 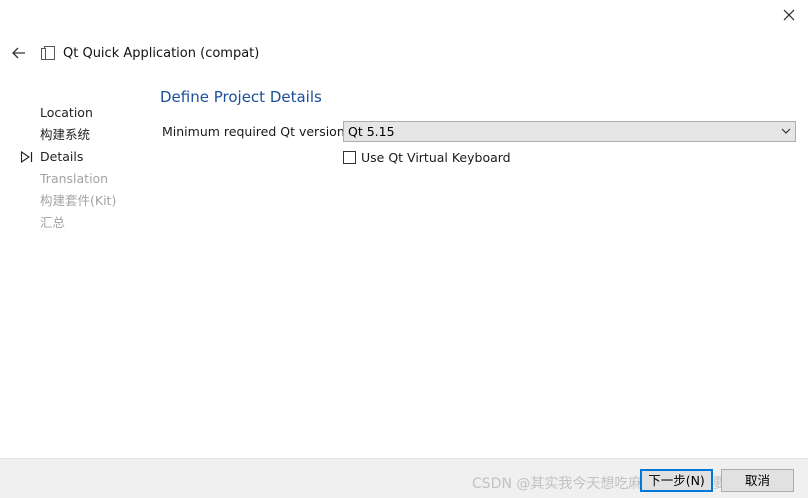 What do you see at coordinates (569, 131) in the screenshot?
I see `min-qt-version-select: Qt 5.15` at bounding box center [569, 131].